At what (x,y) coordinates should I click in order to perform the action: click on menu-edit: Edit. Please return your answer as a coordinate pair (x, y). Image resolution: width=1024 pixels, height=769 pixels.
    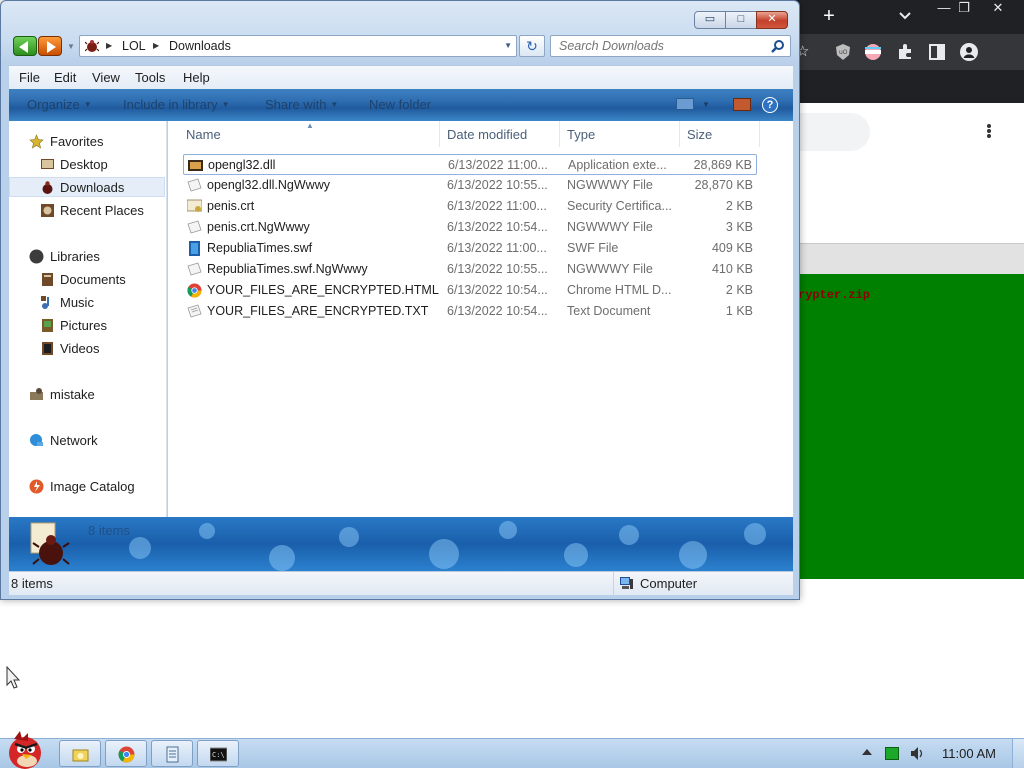
    Looking at the image, I should click on (65, 77).